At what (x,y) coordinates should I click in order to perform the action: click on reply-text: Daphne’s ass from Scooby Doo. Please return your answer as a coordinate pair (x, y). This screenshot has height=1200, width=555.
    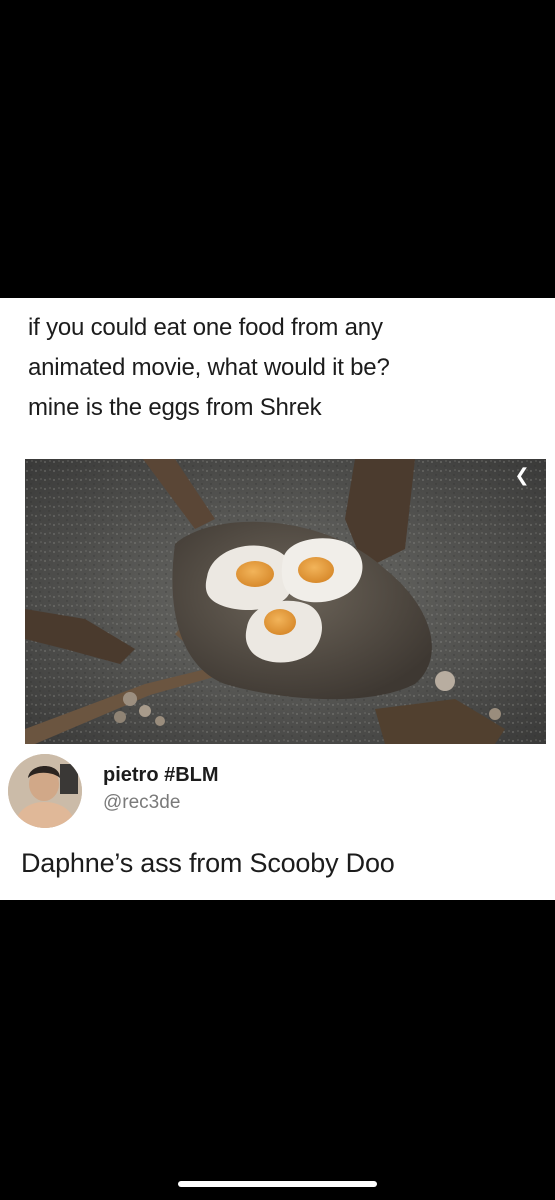
    Looking at the image, I should click on (208, 863).